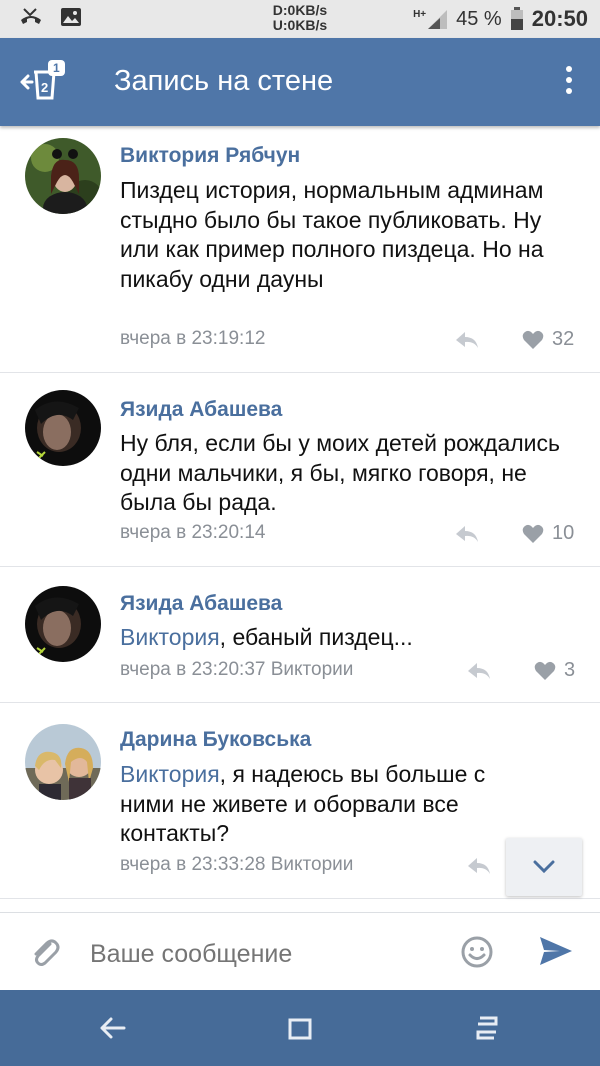 This screenshot has width=600, height=1066. What do you see at coordinates (237, 669) in the screenshot?
I see `comment-timestamp: вчера в 23:20:37 Виктории` at bounding box center [237, 669].